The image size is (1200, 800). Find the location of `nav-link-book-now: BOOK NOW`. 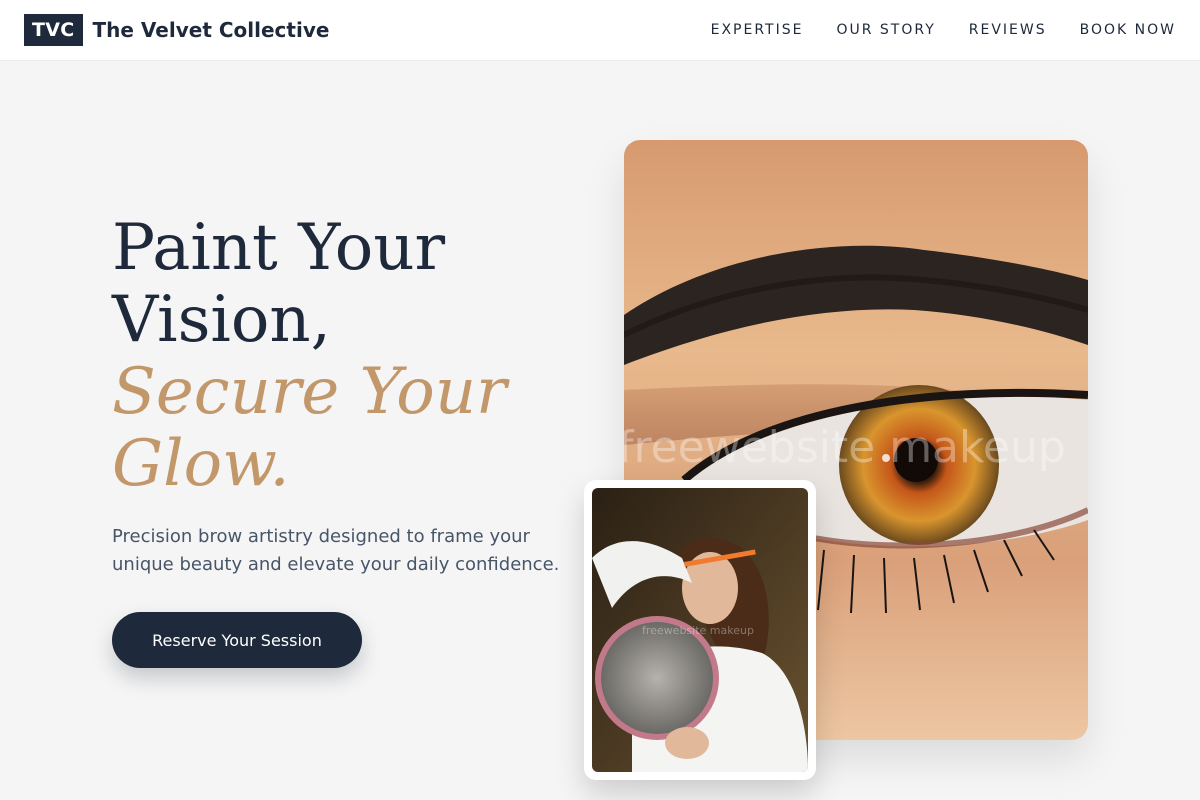

nav-link-book-now: BOOK NOW is located at coordinates (1128, 30).